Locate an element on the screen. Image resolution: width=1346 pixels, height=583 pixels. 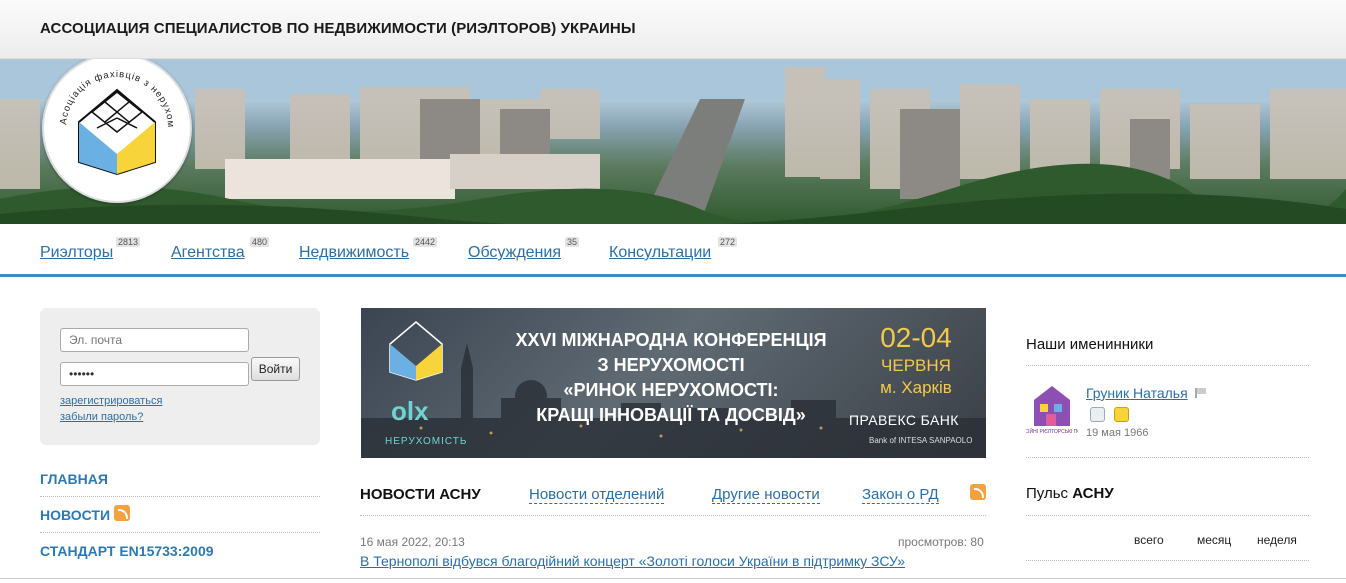
certified-badge-icon is located at coordinates (1121, 414).